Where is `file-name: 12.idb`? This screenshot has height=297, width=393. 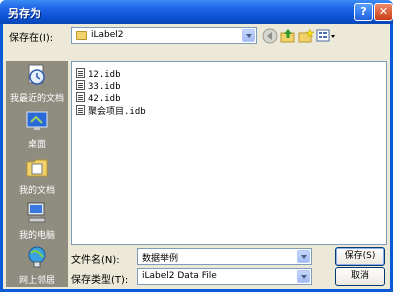 file-name: 12.idb is located at coordinates (104, 75).